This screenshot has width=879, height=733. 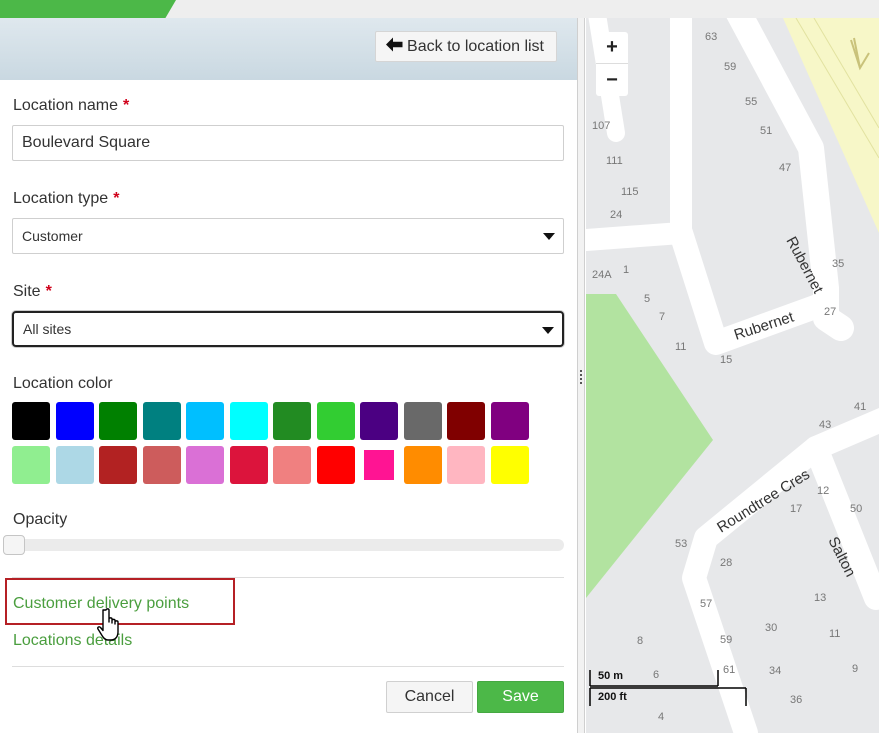 I want to click on drag-handle-icon, so click(x=581, y=377).